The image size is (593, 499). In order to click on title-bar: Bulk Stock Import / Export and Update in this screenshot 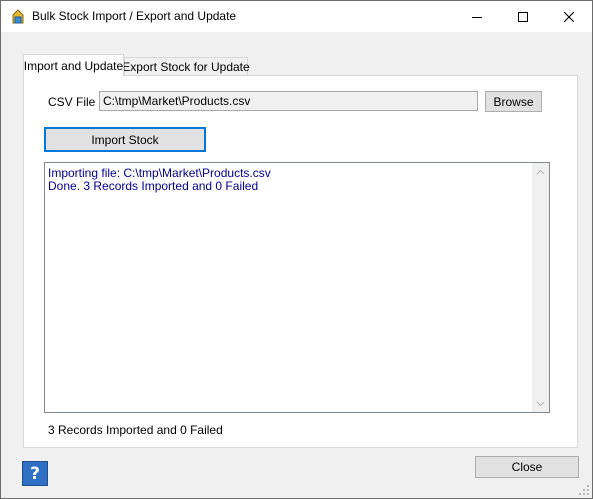, I will do `click(296, 16)`.